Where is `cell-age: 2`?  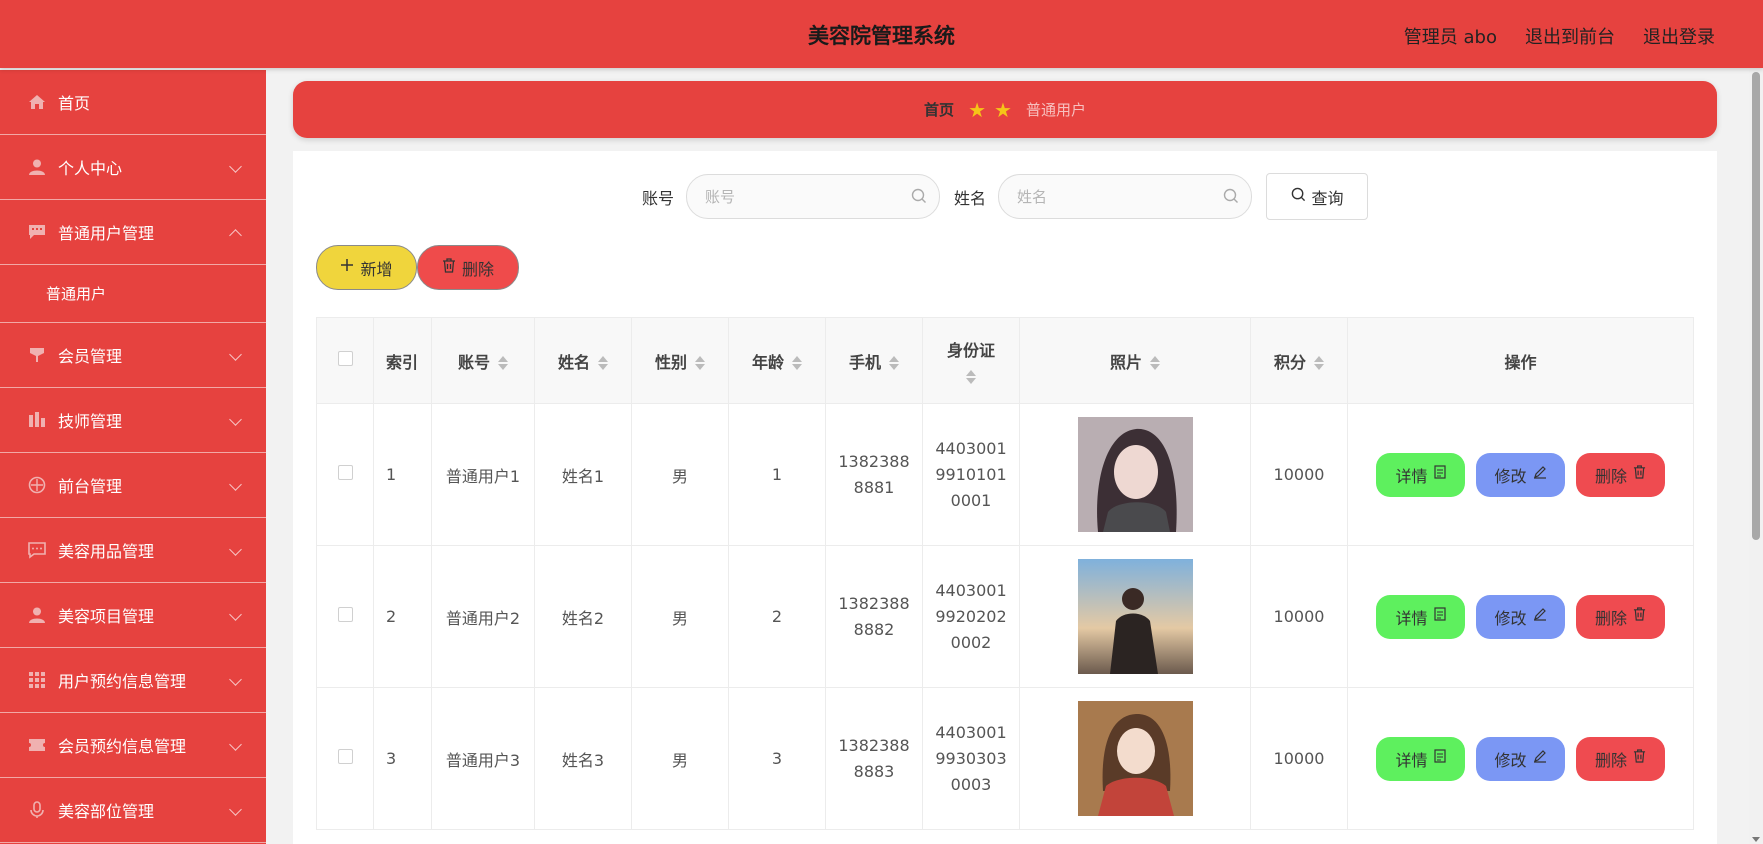 cell-age: 2 is located at coordinates (777, 616).